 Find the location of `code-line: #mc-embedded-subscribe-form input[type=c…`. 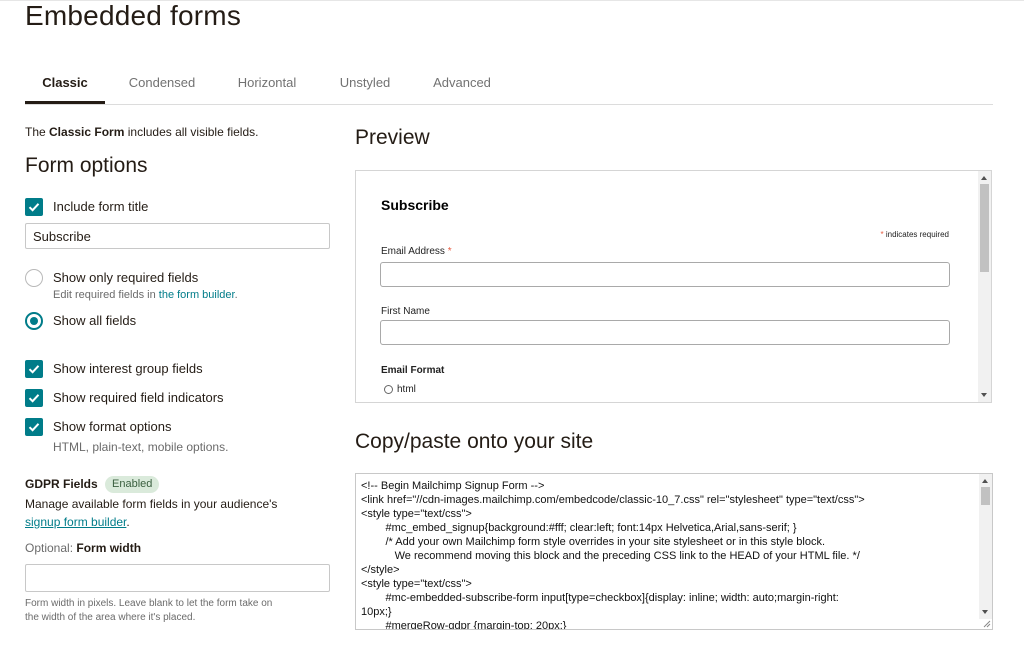

code-line: #mc-embedded-subscribe-form input[type=c… is located at coordinates (600, 598).